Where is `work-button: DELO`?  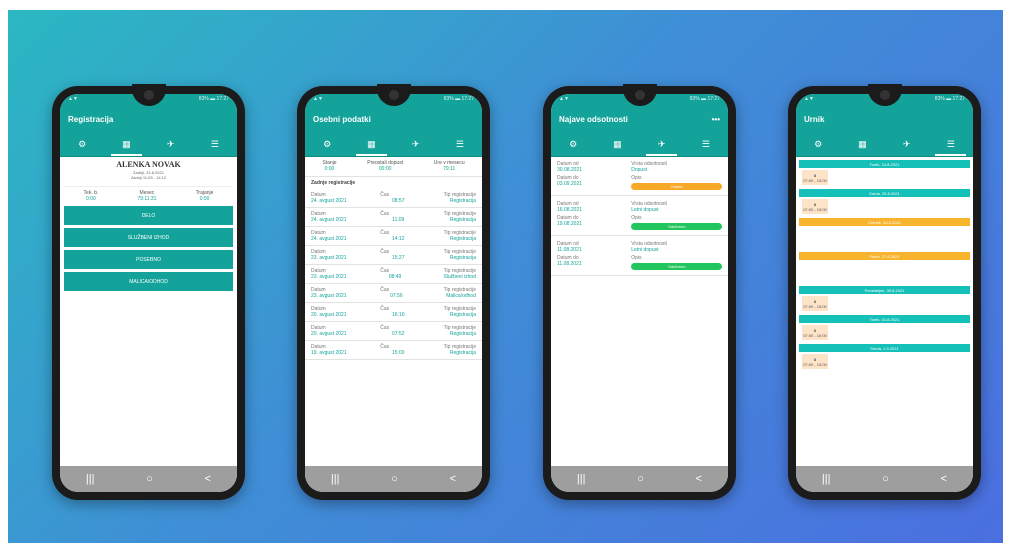 work-button: DELO is located at coordinates (148, 215).